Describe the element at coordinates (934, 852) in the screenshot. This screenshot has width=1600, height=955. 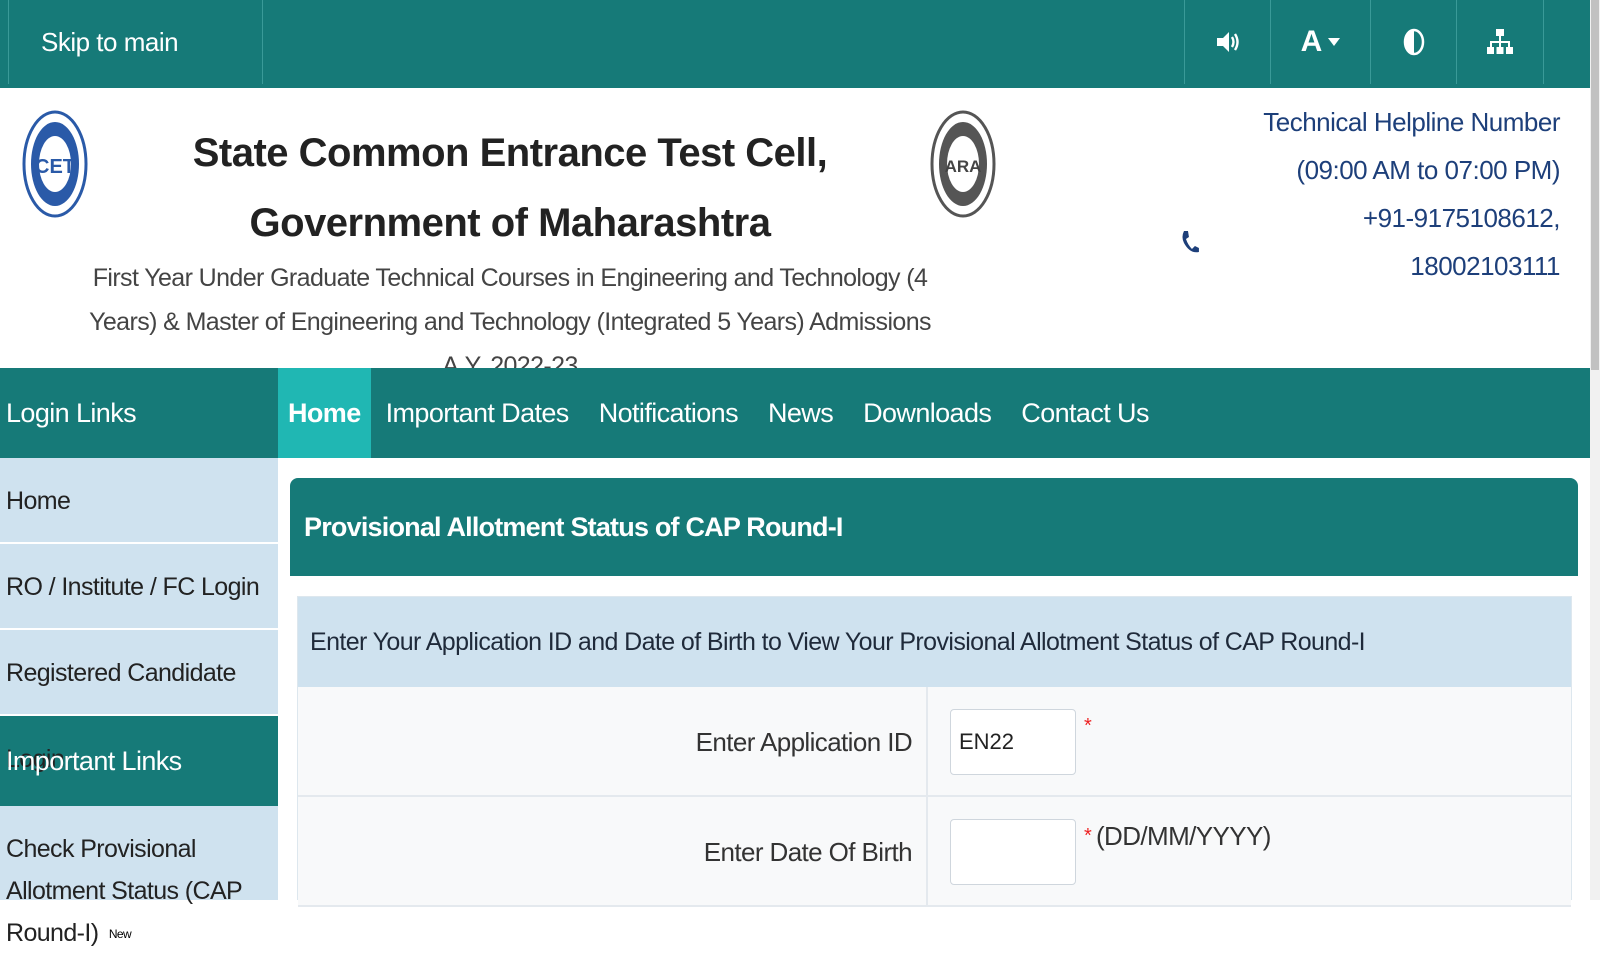
I see `form-row-date-of-birth: Enter Date Of Birth * (DD/MM/YYYY)` at that location.